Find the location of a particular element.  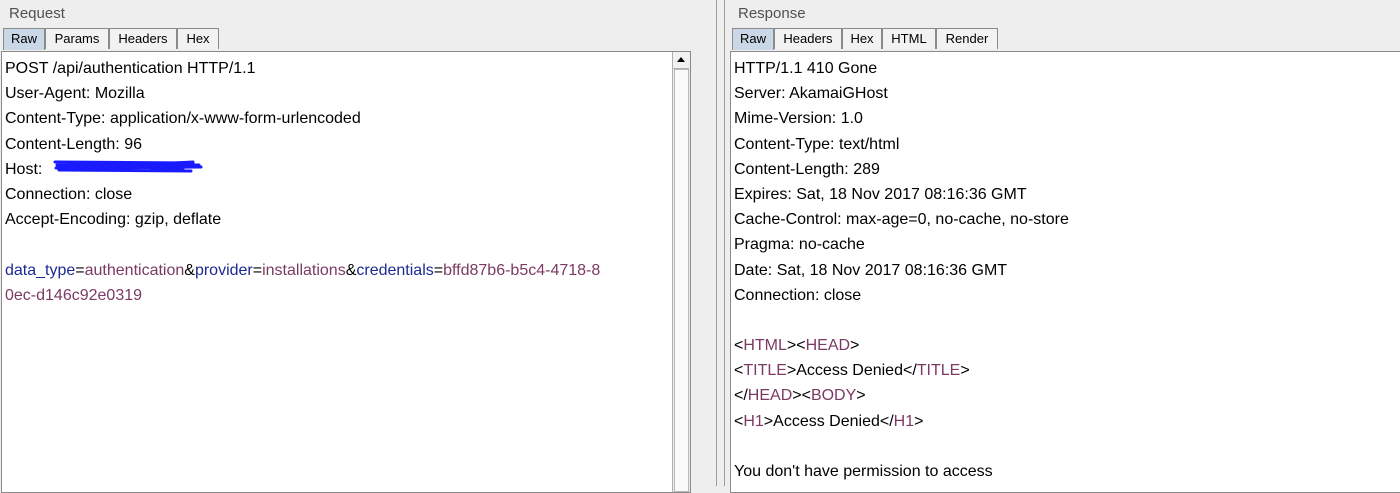

request-line: Content-Length: 96 is located at coordinates (73, 144).